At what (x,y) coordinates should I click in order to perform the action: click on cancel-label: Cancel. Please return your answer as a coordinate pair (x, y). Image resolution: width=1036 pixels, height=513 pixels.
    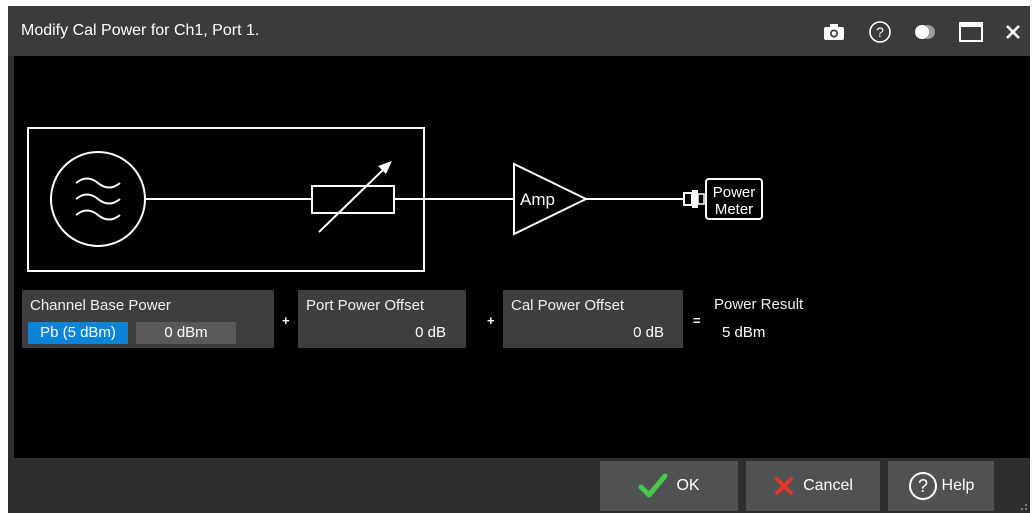
    Looking at the image, I should click on (828, 485).